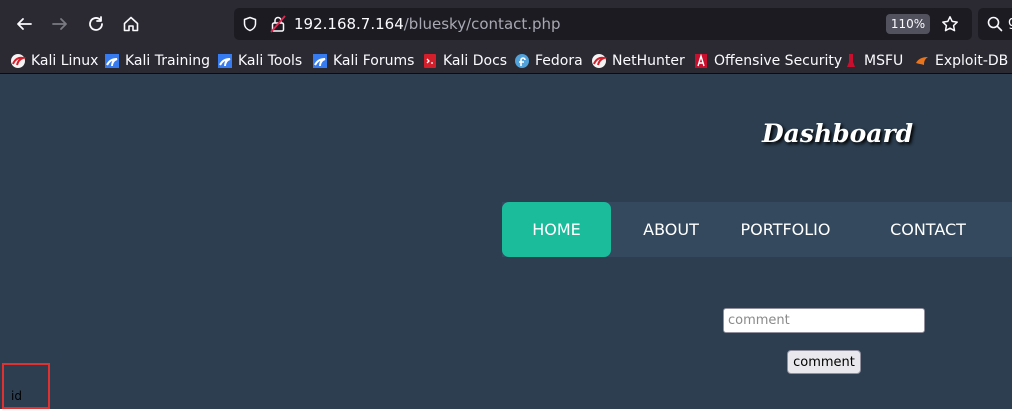 This screenshot has width=1012, height=409. What do you see at coordinates (18, 61) in the screenshot?
I see `kali-dragon-icon` at bounding box center [18, 61].